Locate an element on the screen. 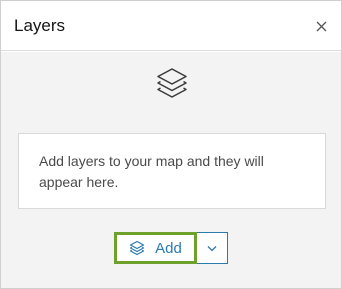 Image resolution: width=342 pixels, height=289 pixels. add-dropdown-button is located at coordinates (212, 248).